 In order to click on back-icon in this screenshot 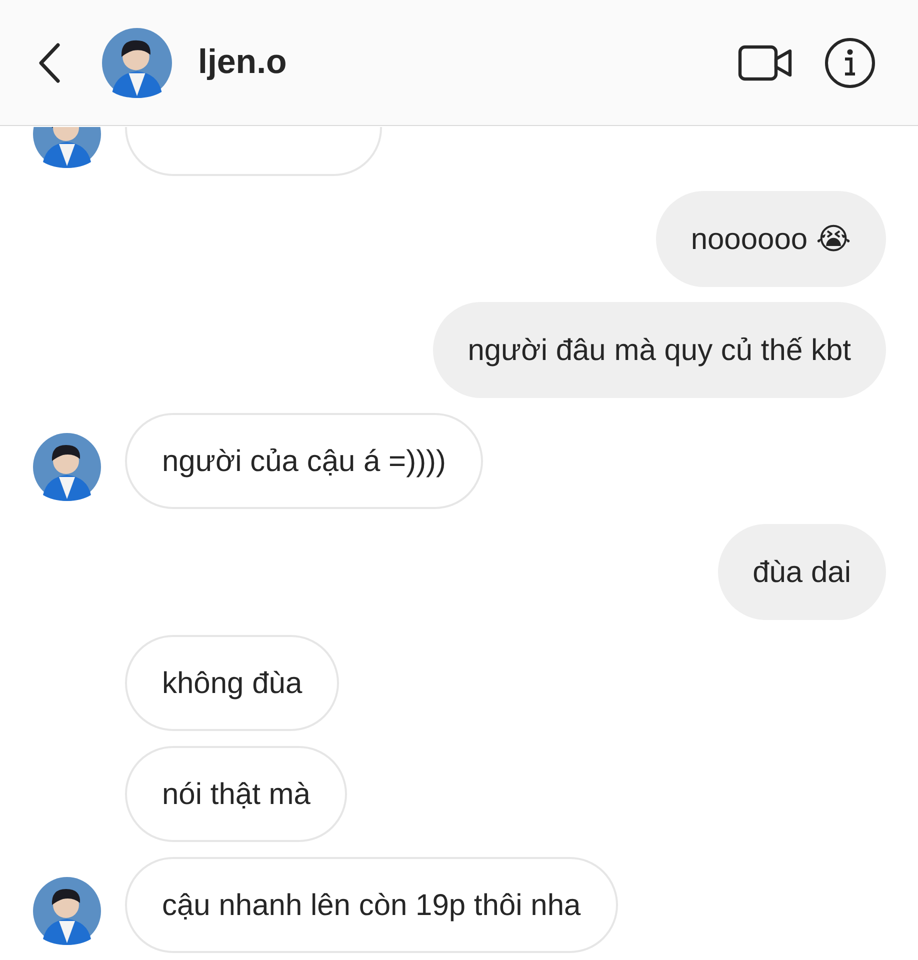, I will do `click(49, 62)`.